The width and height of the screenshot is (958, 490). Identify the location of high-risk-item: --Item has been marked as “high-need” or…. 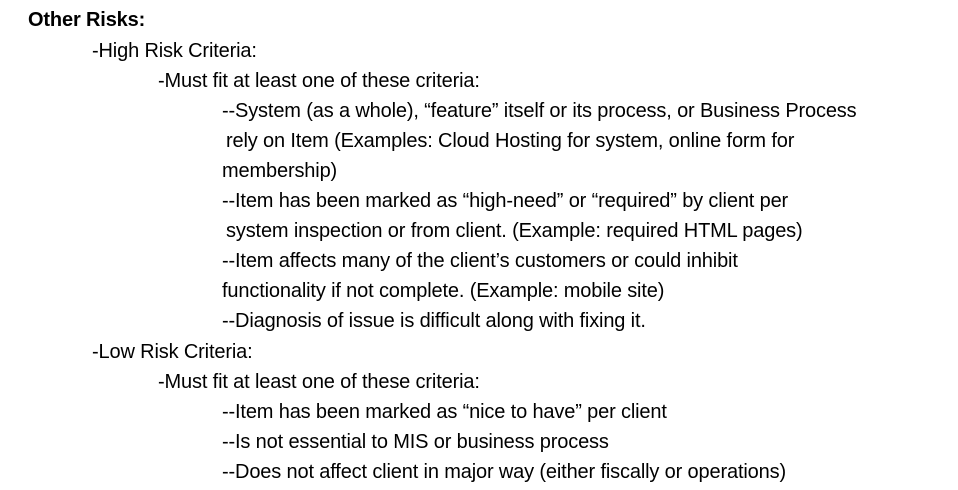
(505, 201).